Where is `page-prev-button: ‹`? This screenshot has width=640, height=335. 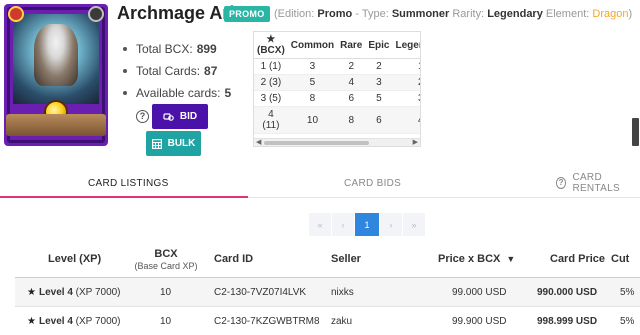
page-prev-button: ‹ is located at coordinates (343, 224).